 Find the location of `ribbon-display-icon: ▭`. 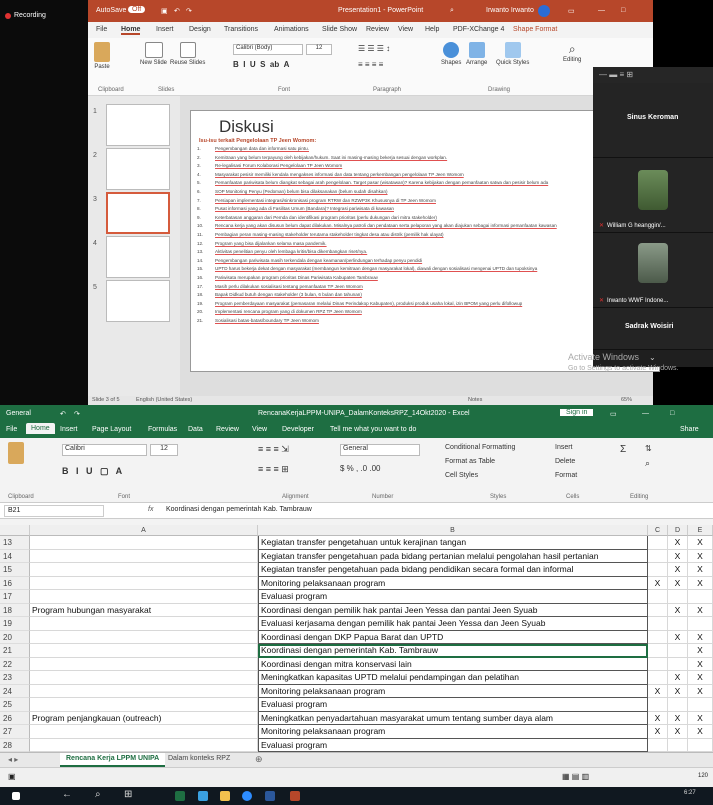

ribbon-display-icon: ▭ is located at coordinates (571, 11).